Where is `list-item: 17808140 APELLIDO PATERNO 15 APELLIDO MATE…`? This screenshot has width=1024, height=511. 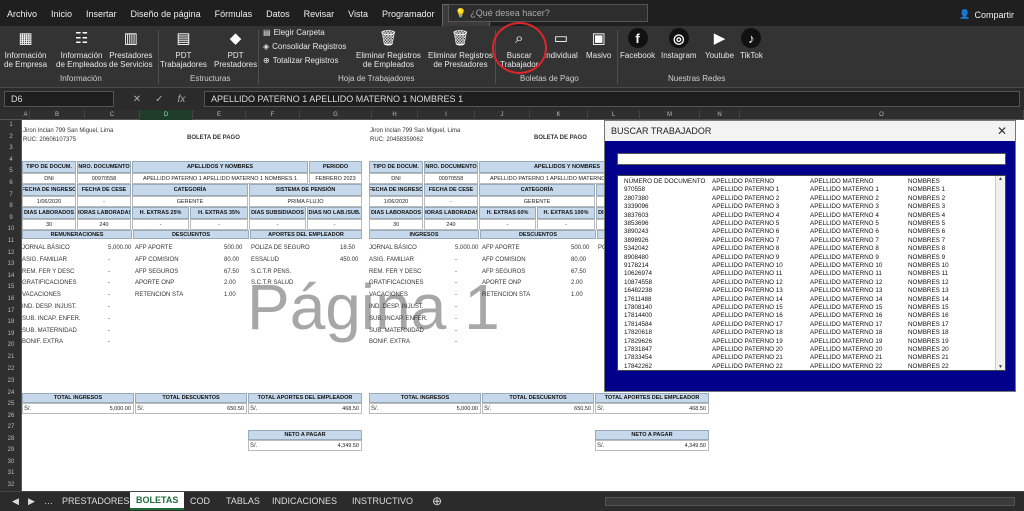 list-item: 17808140 APELLIDO PATERNO 15 APELLIDO MATE… is located at coordinates (807, 308).